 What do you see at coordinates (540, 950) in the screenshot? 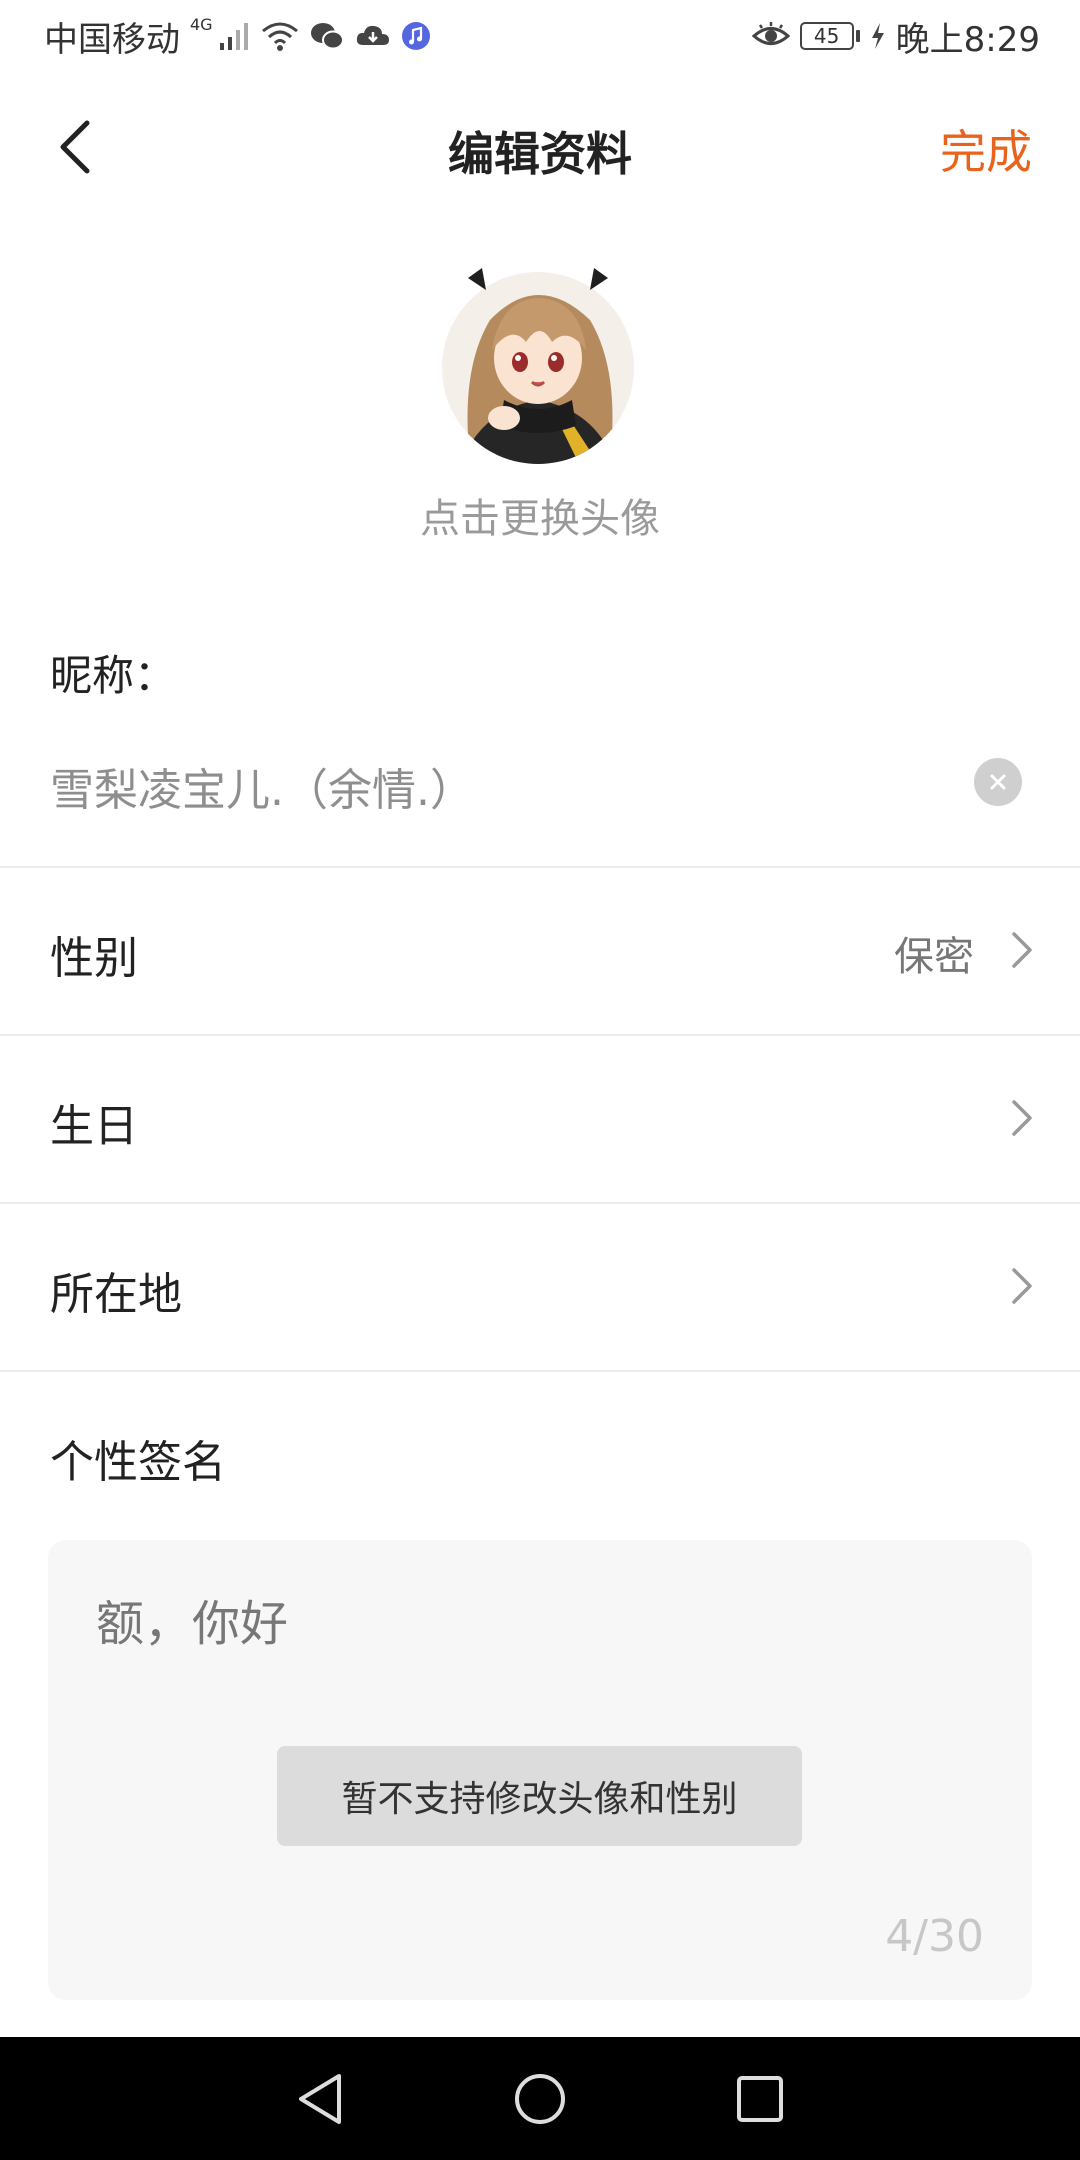
I see `gender-row: 性别 保密` at bounding box center [540, 950].